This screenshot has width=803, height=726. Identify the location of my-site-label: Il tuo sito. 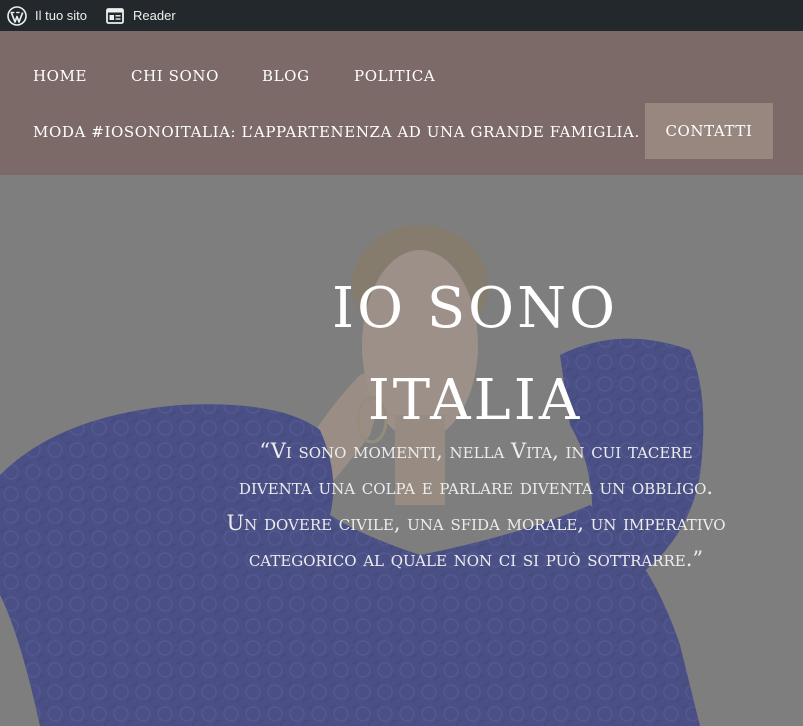
(61, 15).